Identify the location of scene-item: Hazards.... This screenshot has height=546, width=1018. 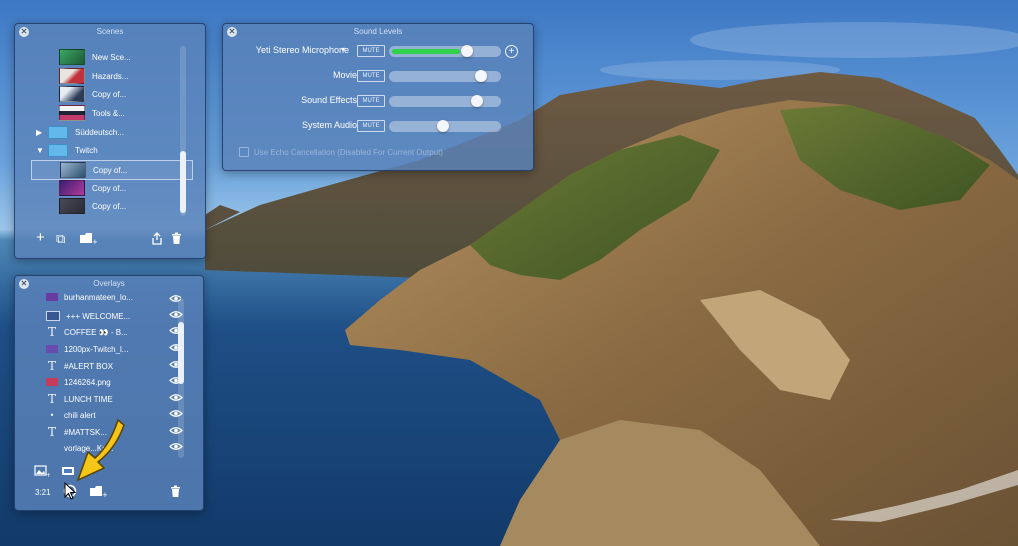
(111, 76).